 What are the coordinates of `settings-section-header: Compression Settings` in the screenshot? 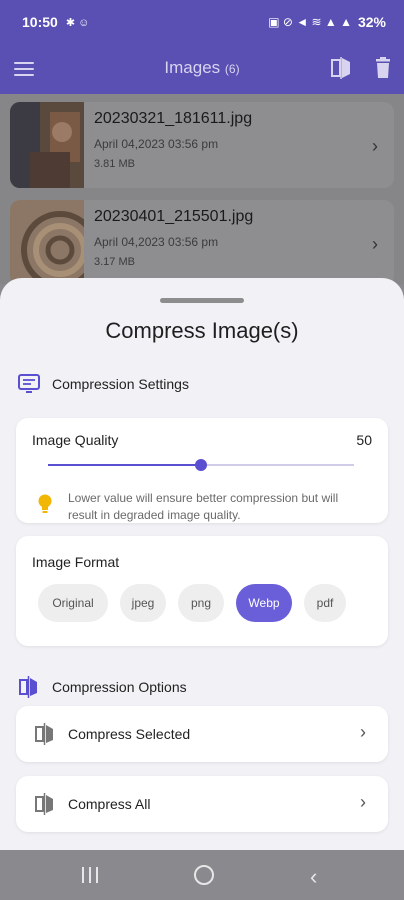 It's located at (103, 384).